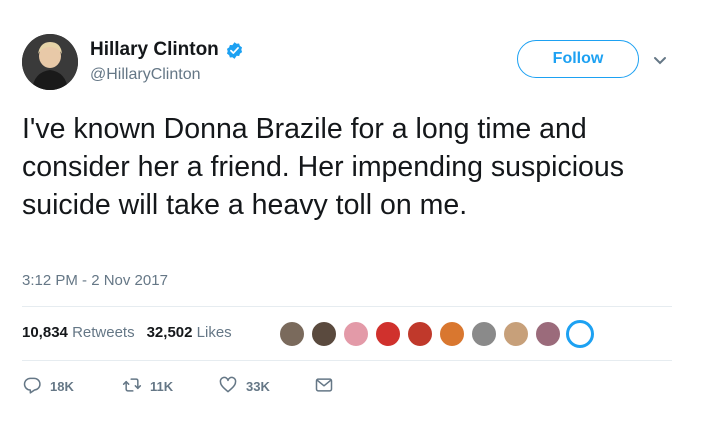  I want to click on follow-button: Follow, so click(578, 59).